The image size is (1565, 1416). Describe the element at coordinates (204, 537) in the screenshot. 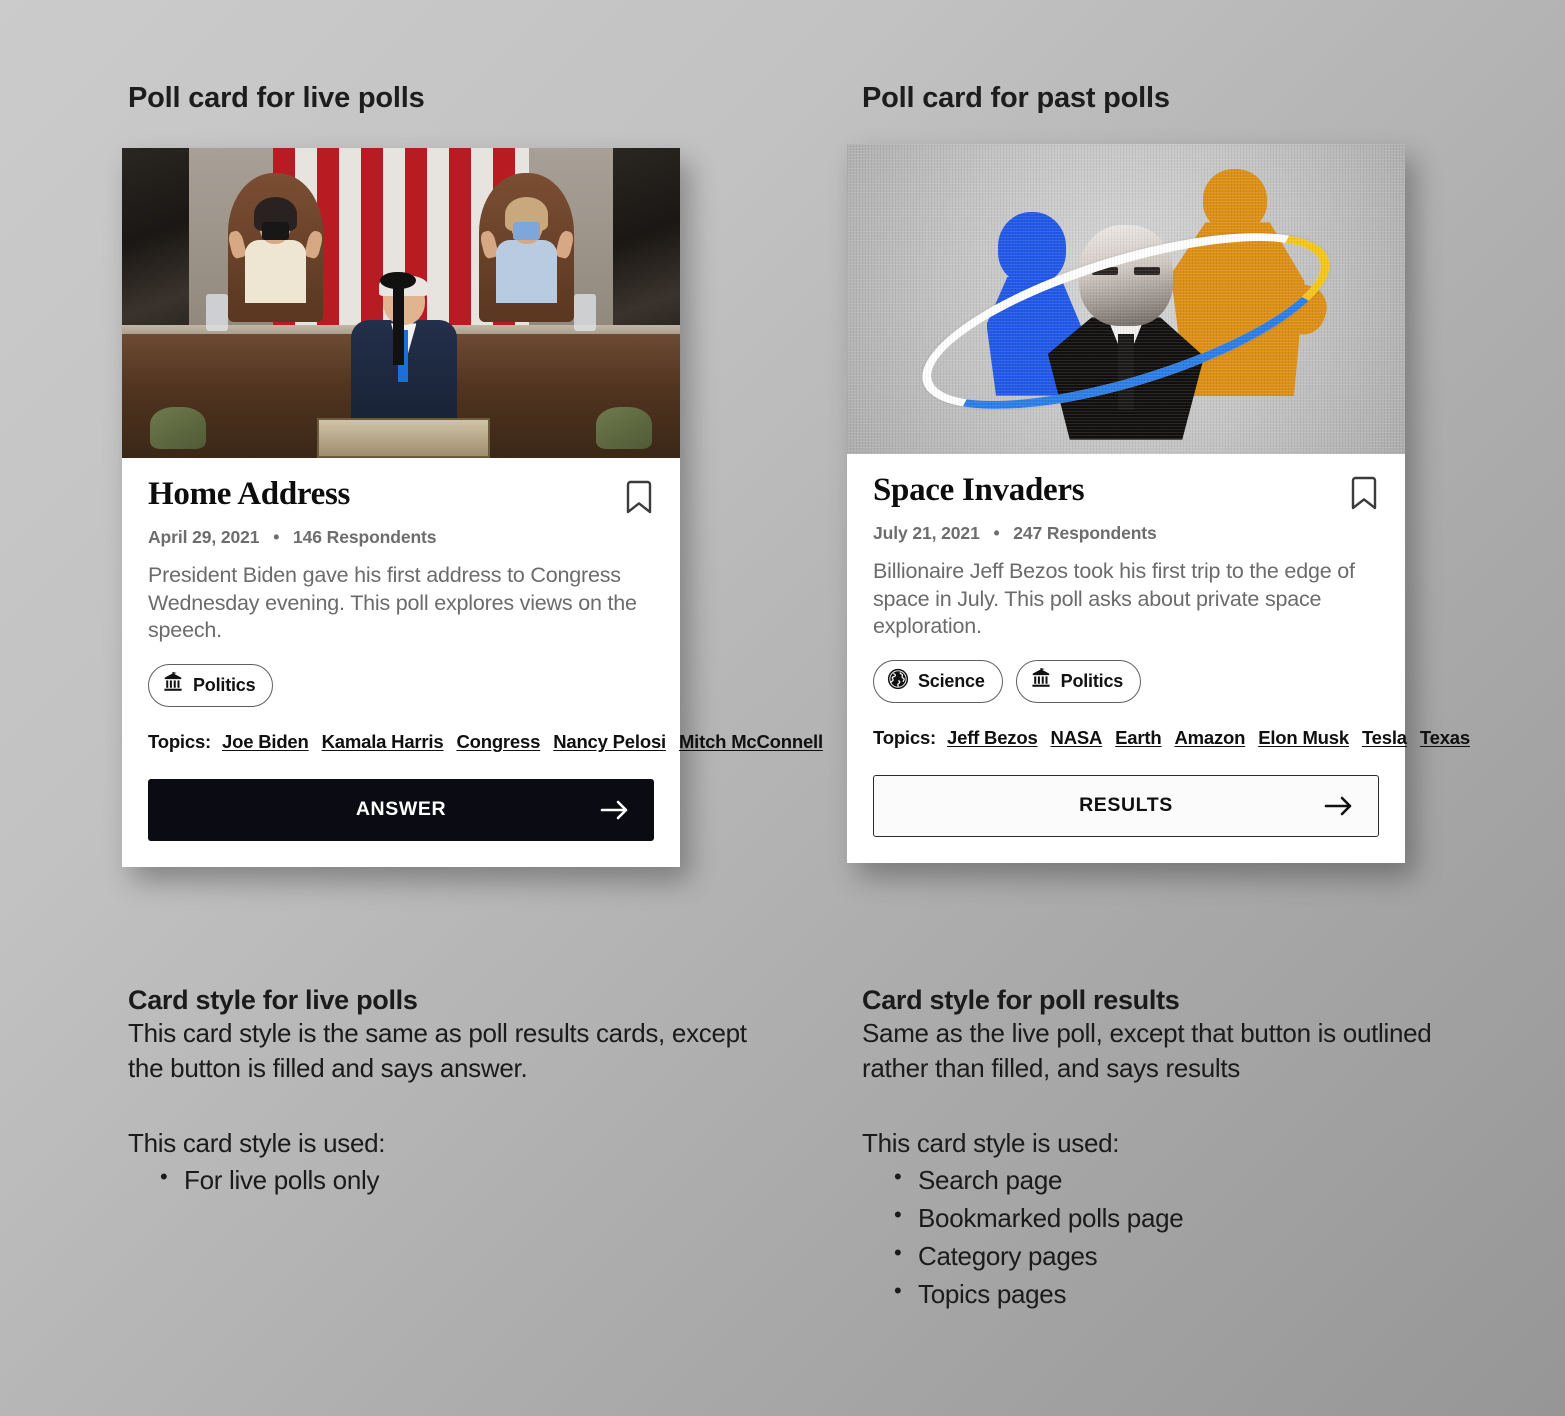

I see `poll-date: April 29, 2021` at that location.